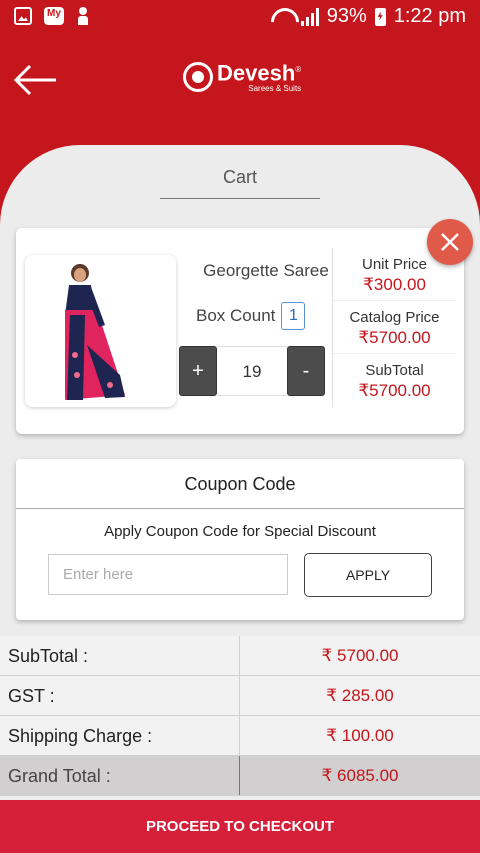  What do you see at coordinates (198, 371) in the screenshot?
I see `increment-button: +` at bounding box center [198, 371].